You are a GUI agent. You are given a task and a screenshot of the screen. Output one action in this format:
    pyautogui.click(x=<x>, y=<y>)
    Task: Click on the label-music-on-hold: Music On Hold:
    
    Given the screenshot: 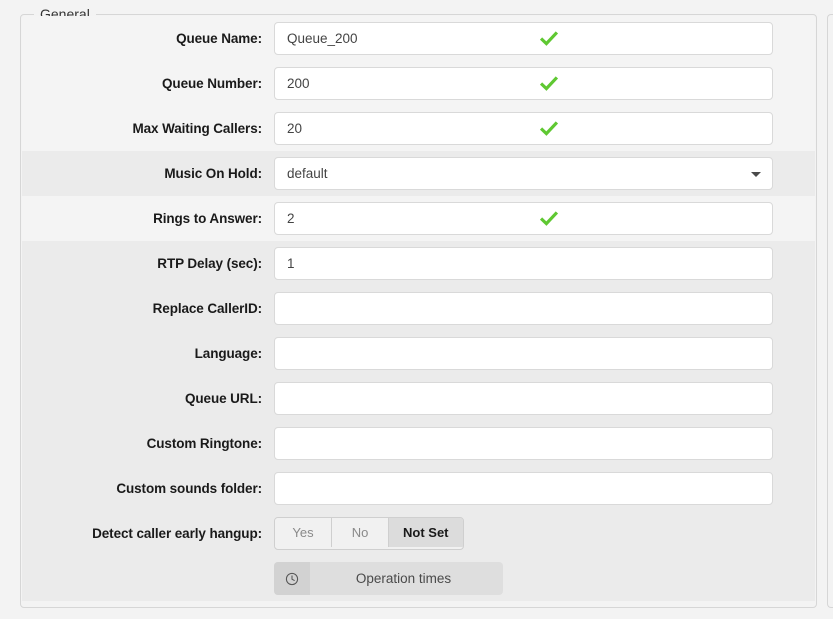 What is the action you would take?
    pyautogui.click(x=213, y=173)
    